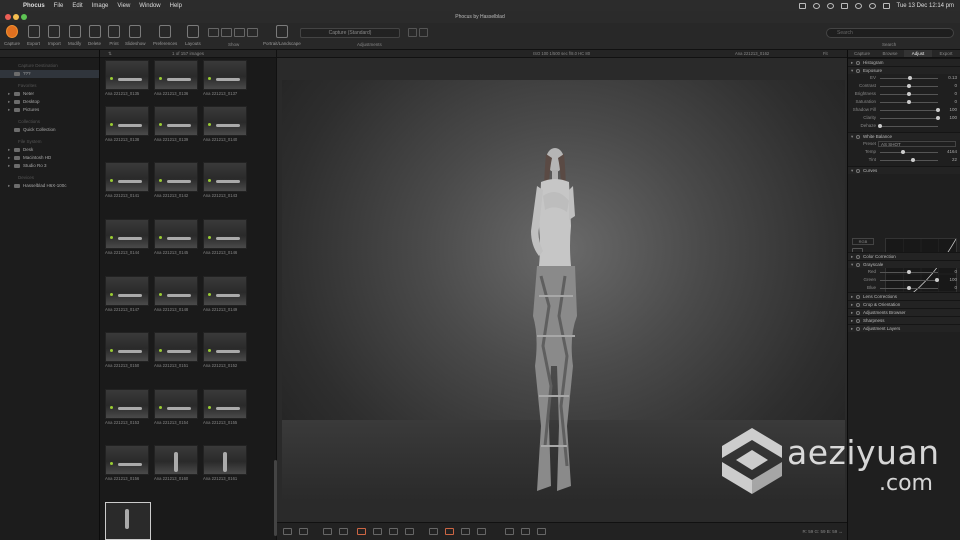 The height and width of the screenshot is (540, 960). I want to click on modify-button: Modify, so click(74, 35).